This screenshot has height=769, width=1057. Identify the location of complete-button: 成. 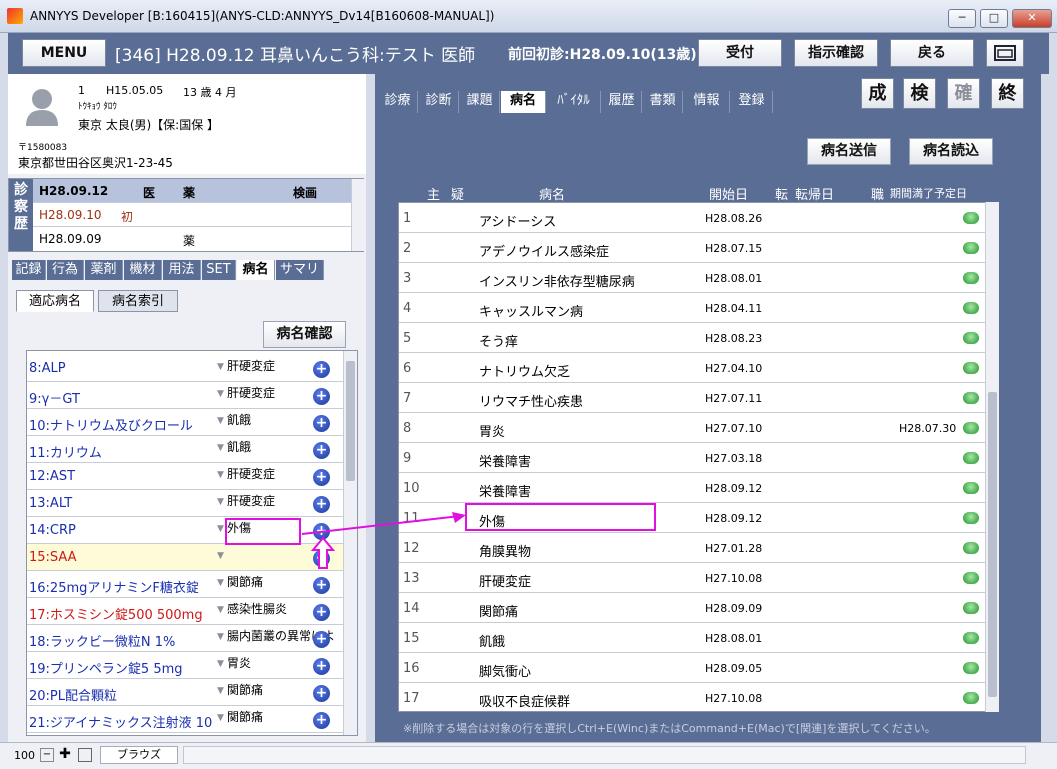
(877, 93).